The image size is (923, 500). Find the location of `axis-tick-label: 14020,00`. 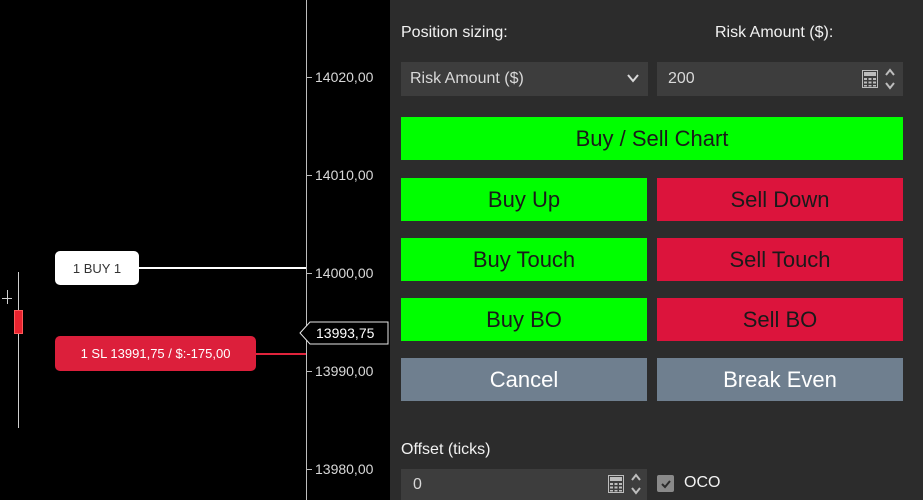

axis-tick-label: 14020,00 is located at coordinates (344, 77).